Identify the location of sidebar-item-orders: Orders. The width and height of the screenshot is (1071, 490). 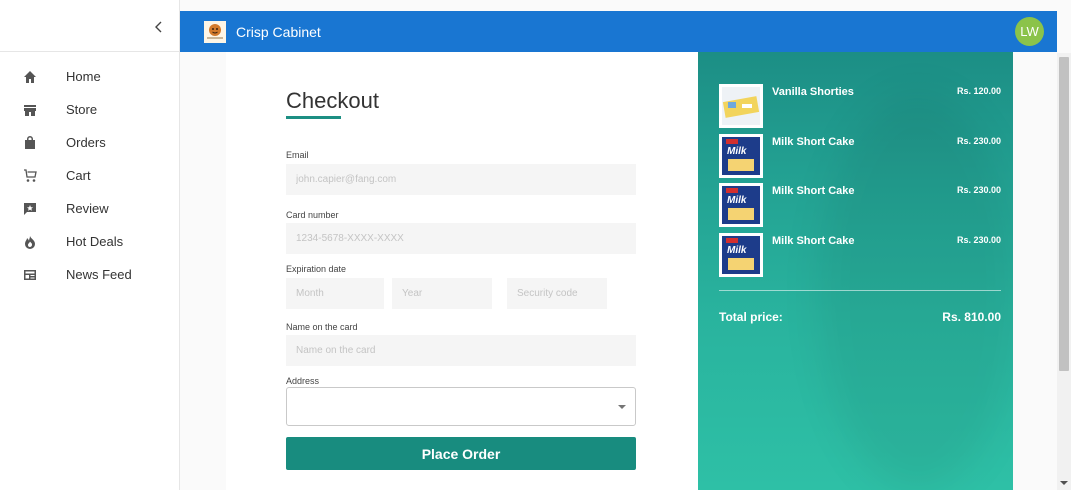
(89, 142).